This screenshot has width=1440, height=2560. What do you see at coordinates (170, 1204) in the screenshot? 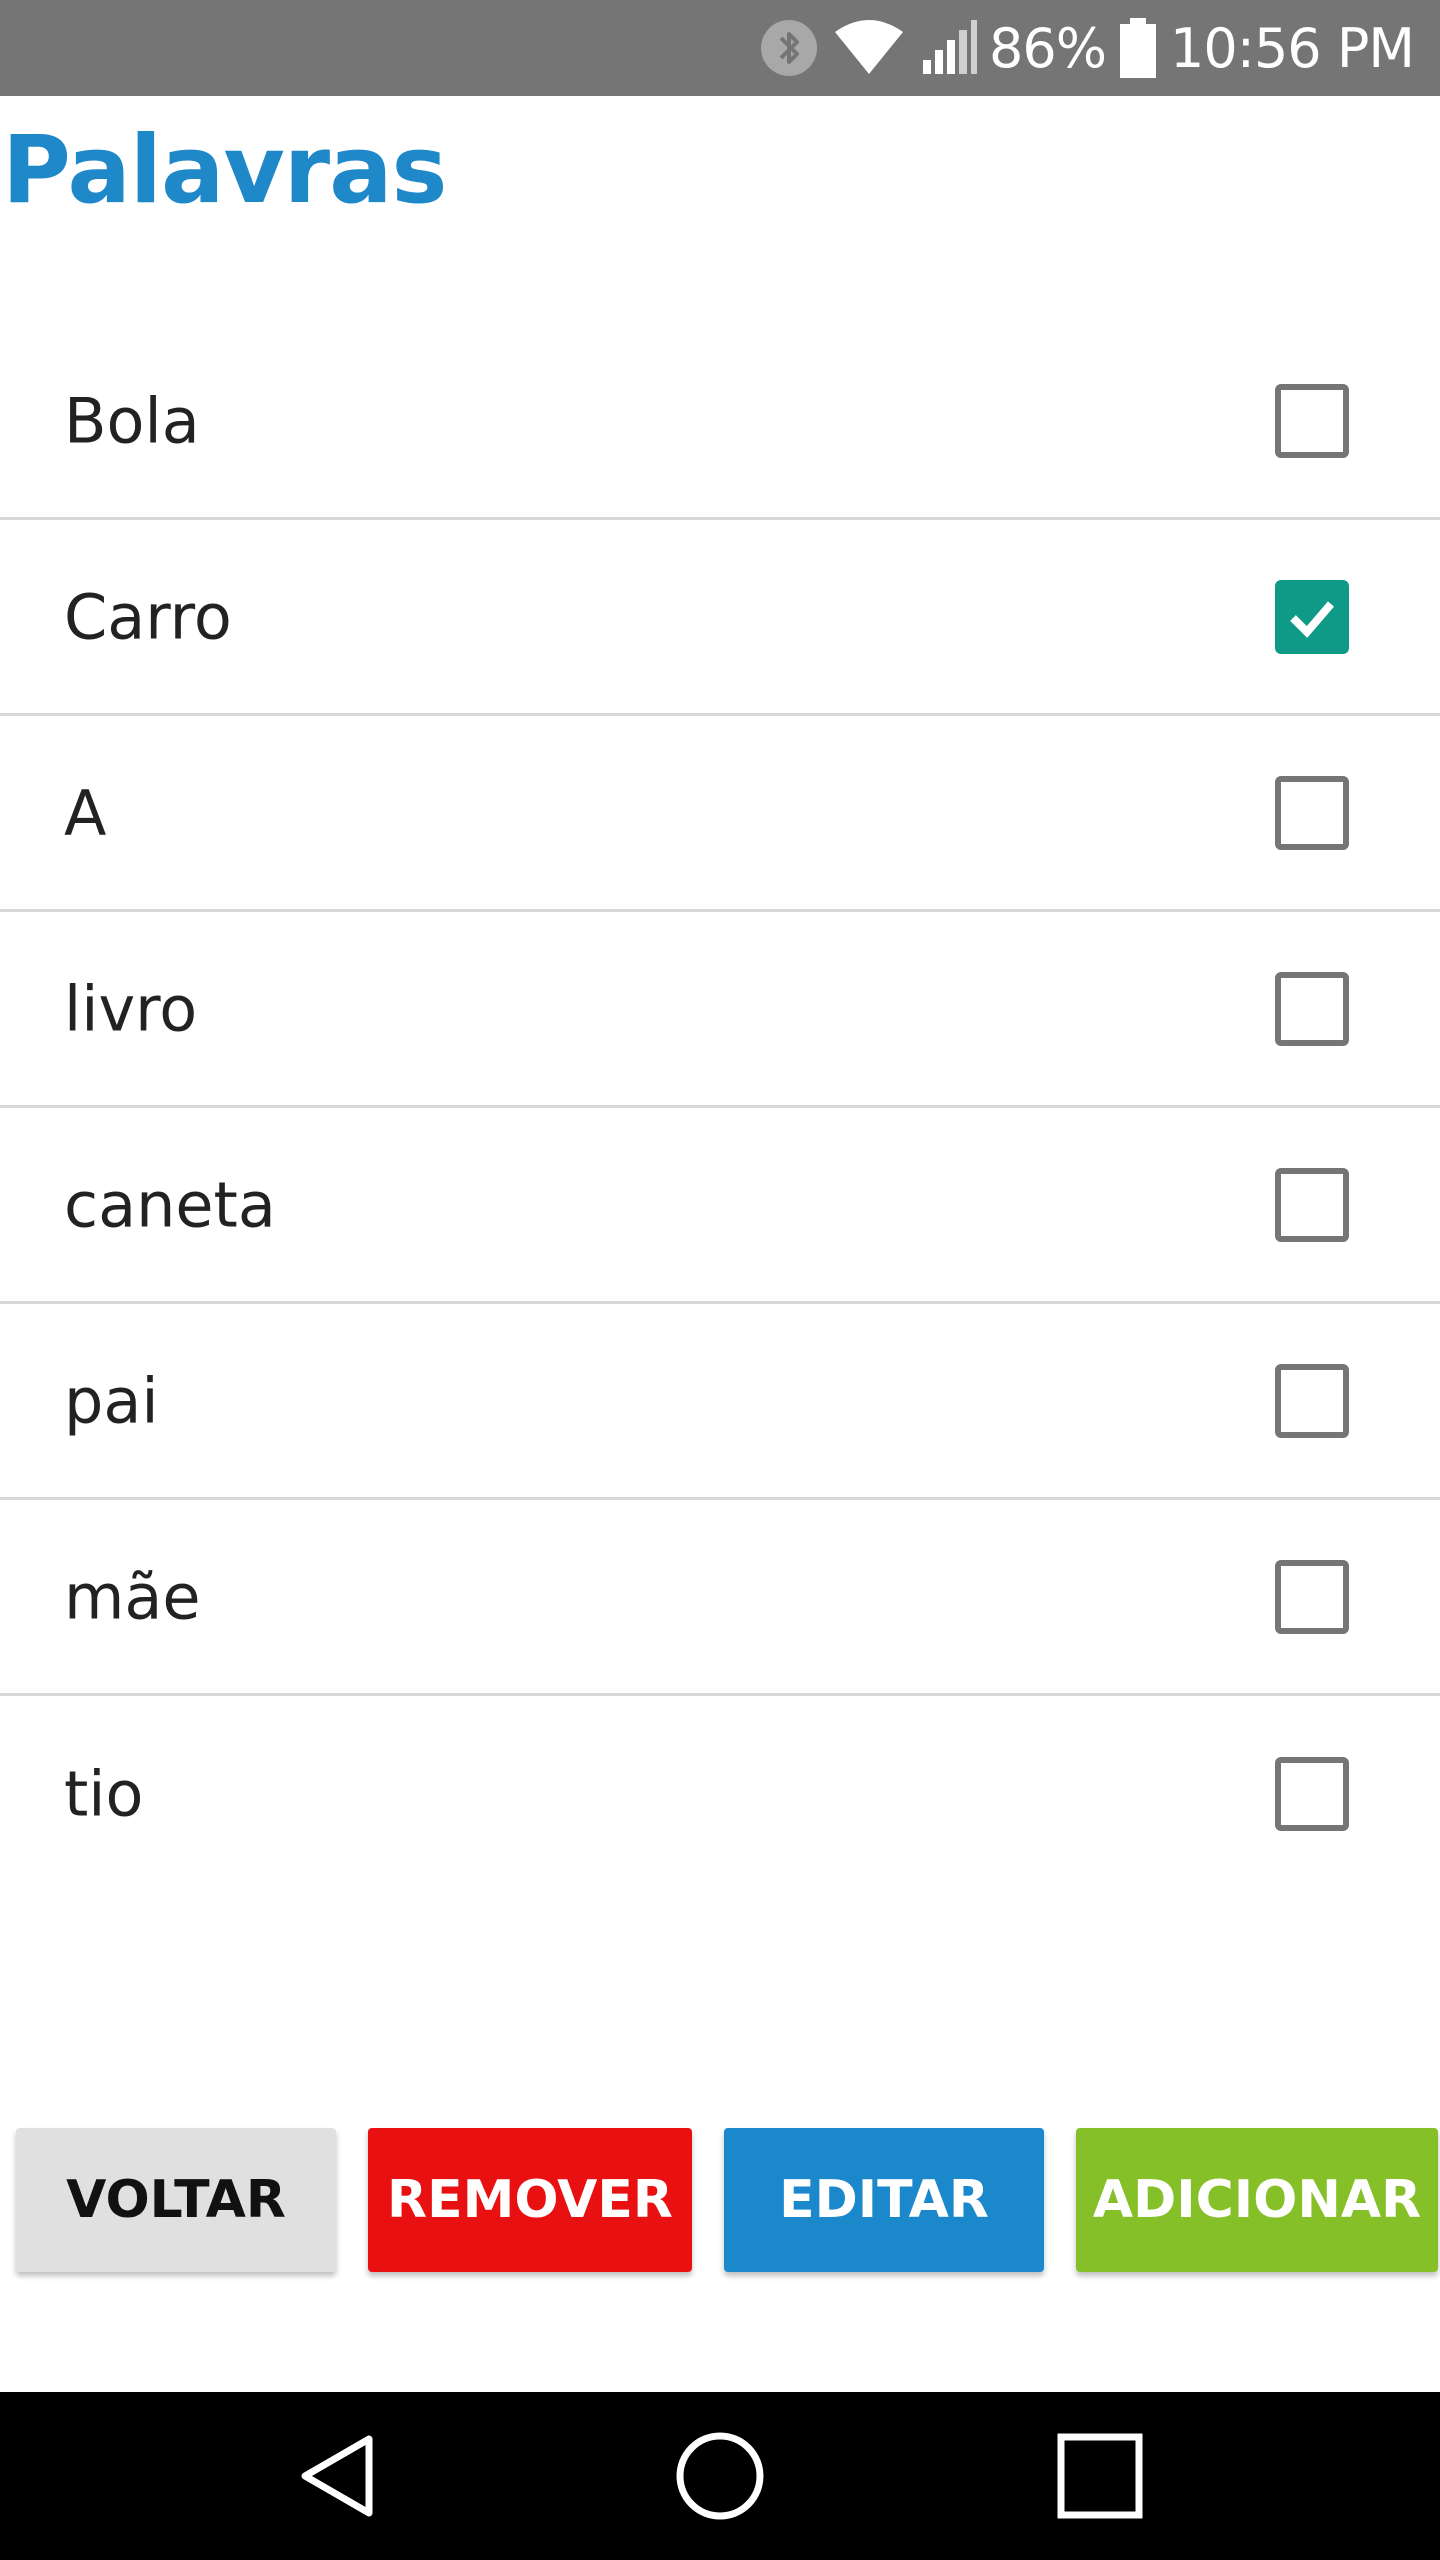
I see `word-label: caneta` at bounding box center [170, 1204].